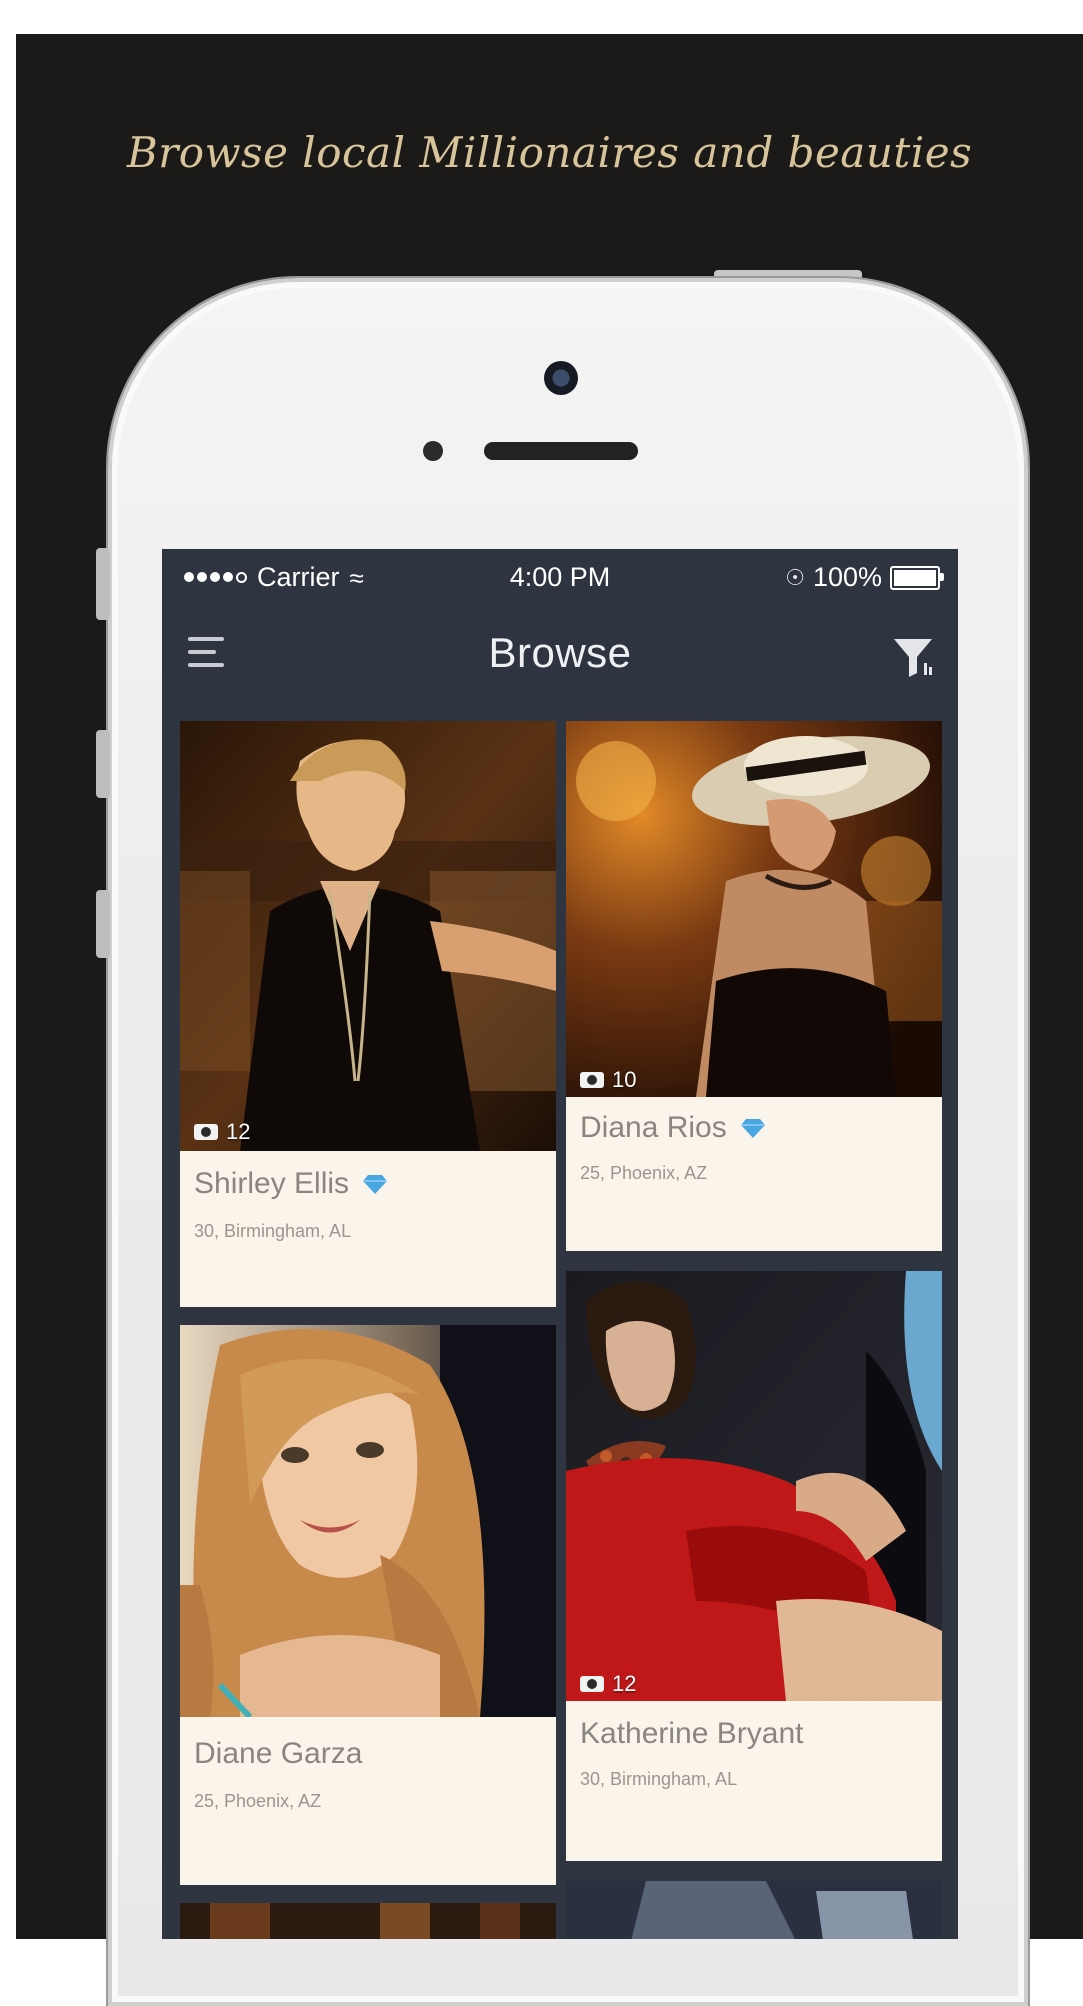 The width and height of the screenshot is (1083, 2006). What do you see at coordinates (549, 152) in the screenshot?
I see `promo-tagline: Browse local Millionaires and beauties` at bounding box center [549, 152].